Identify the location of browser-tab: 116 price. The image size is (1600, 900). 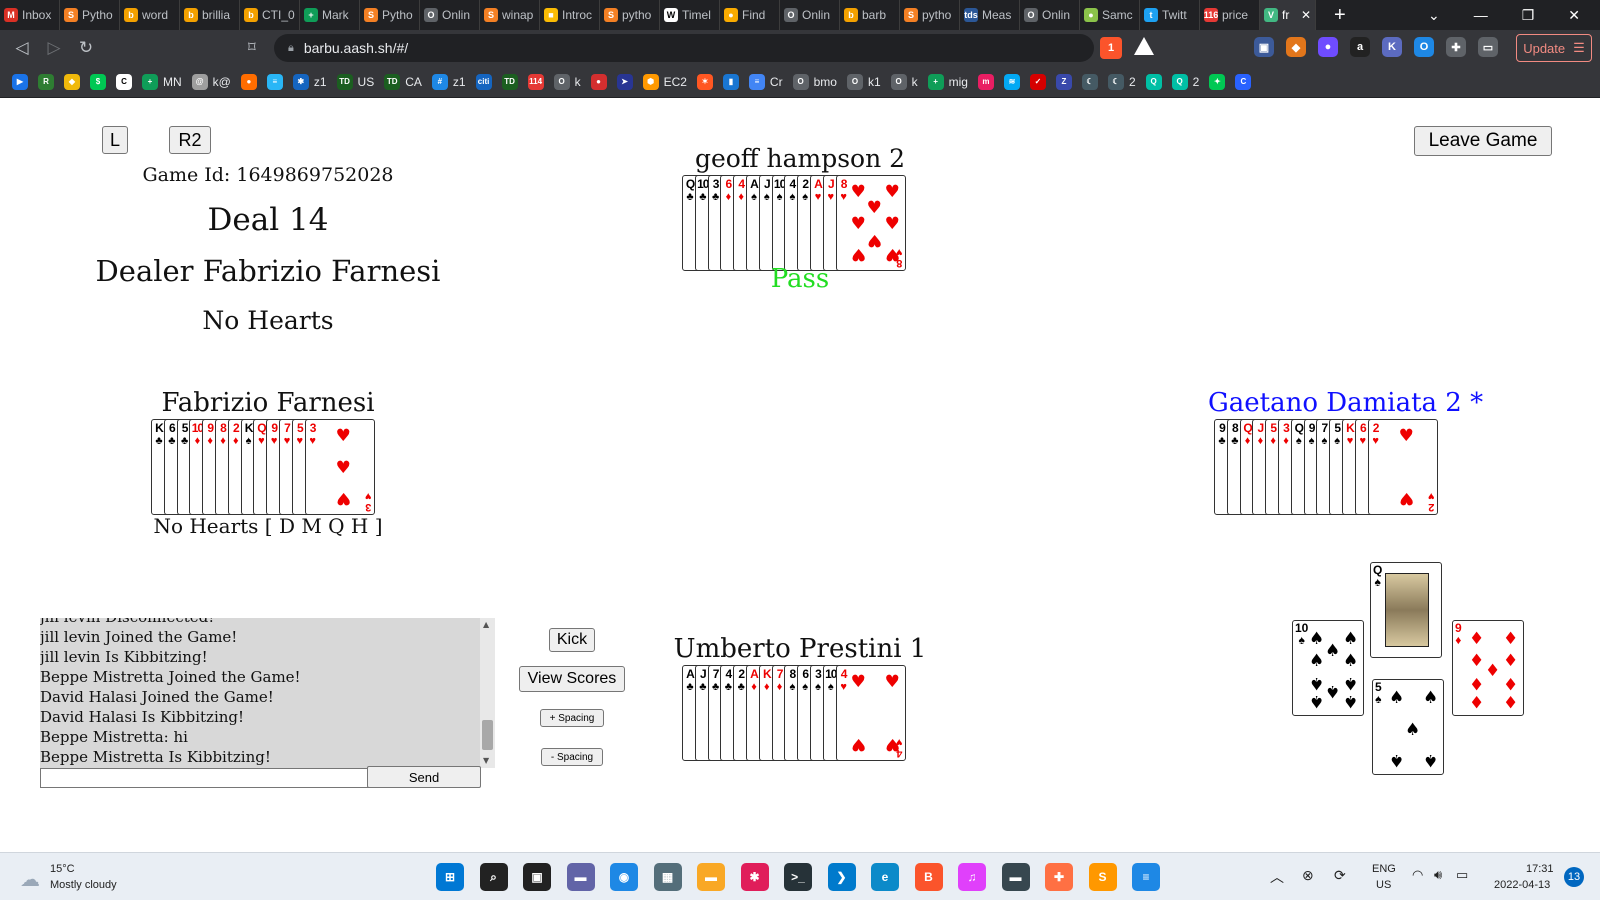
(1230, 15).